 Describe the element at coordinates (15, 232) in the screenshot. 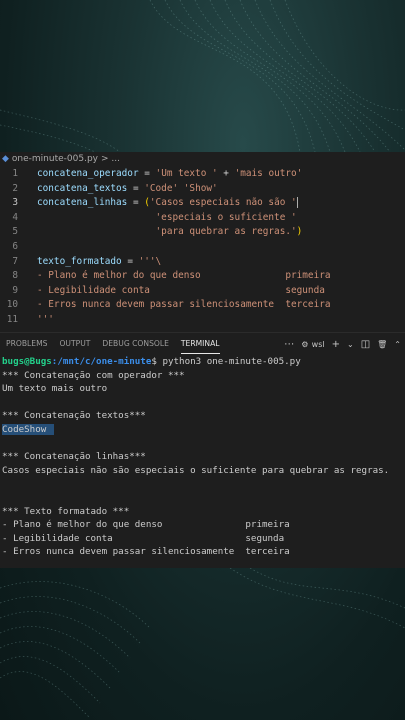

I see `line-number: 5` at that location.